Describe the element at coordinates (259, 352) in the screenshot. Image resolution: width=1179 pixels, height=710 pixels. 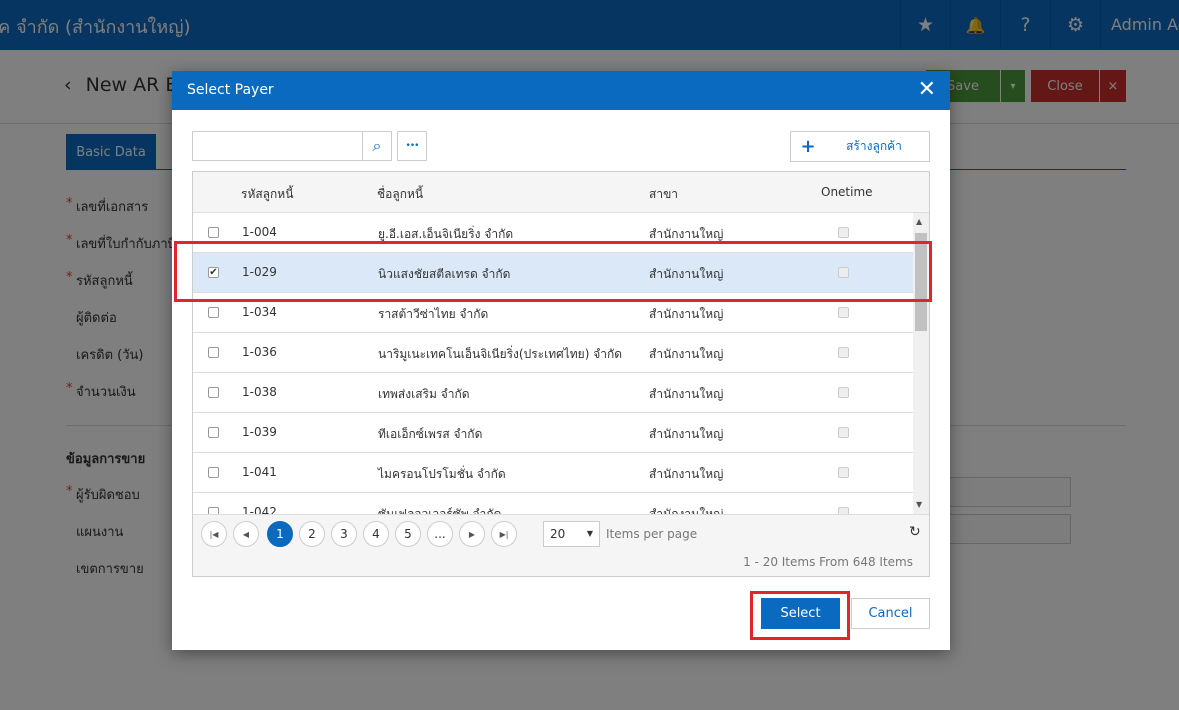
I see `row-code: 1-036` at that location.